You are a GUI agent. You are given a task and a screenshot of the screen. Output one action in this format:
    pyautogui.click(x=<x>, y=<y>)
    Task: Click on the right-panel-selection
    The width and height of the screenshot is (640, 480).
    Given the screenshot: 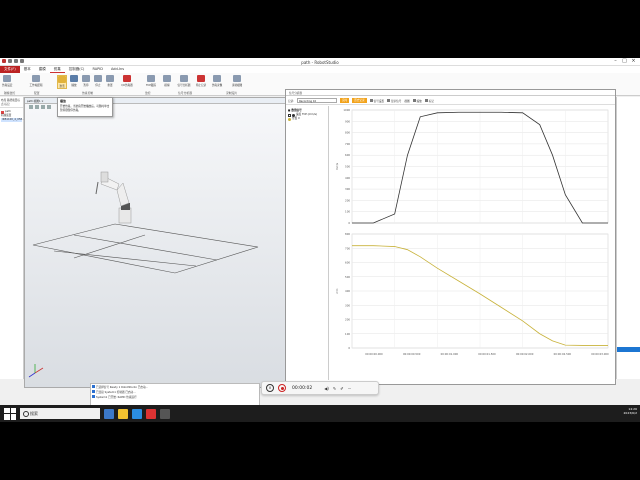 What is the action you would take?
    pyautogui.click(x=628, y=349)
    